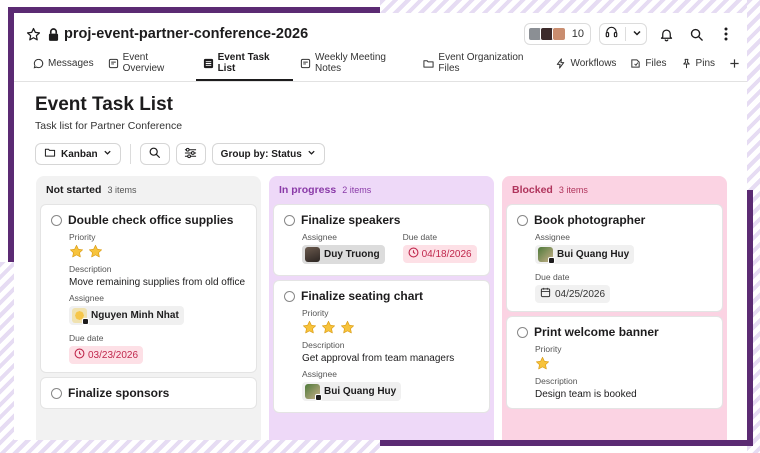  I want to click on member-count: 10, so click(577, 34).